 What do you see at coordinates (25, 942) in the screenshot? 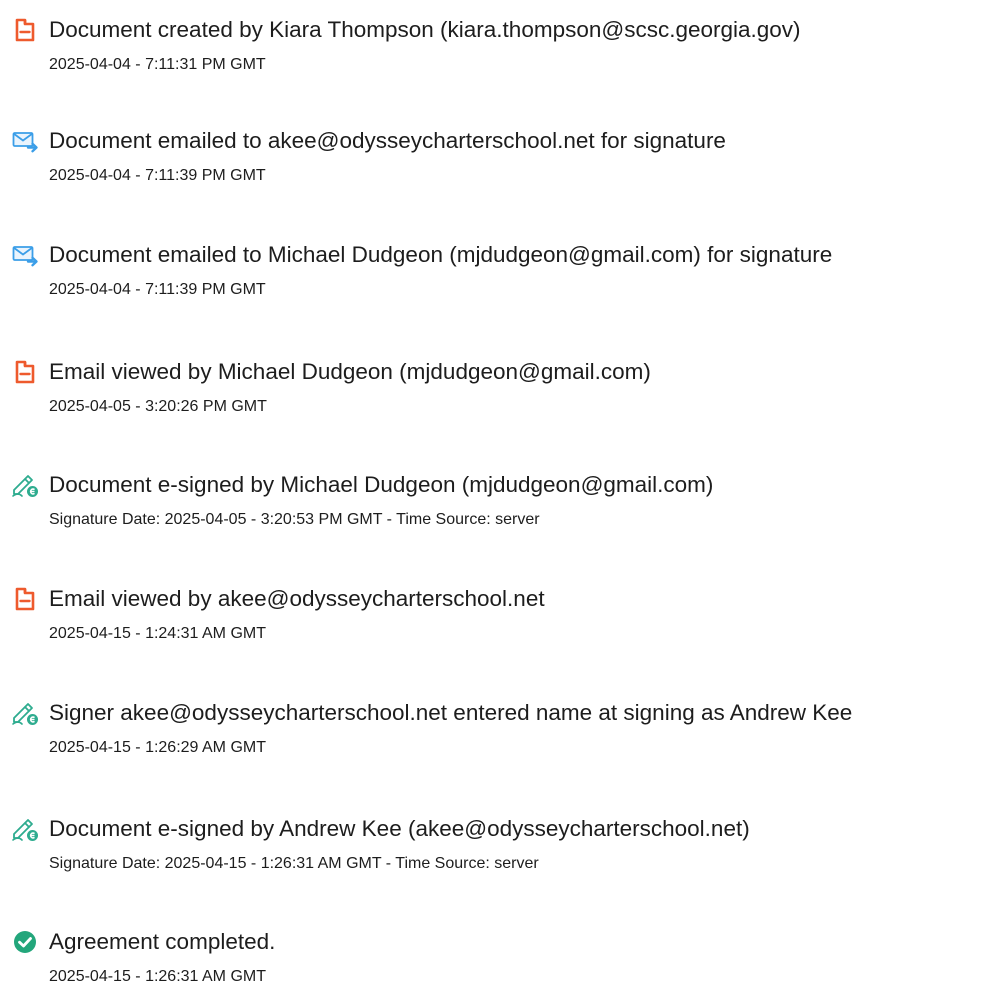
I see `completed-check-icon` at bounding box center [25, 942].